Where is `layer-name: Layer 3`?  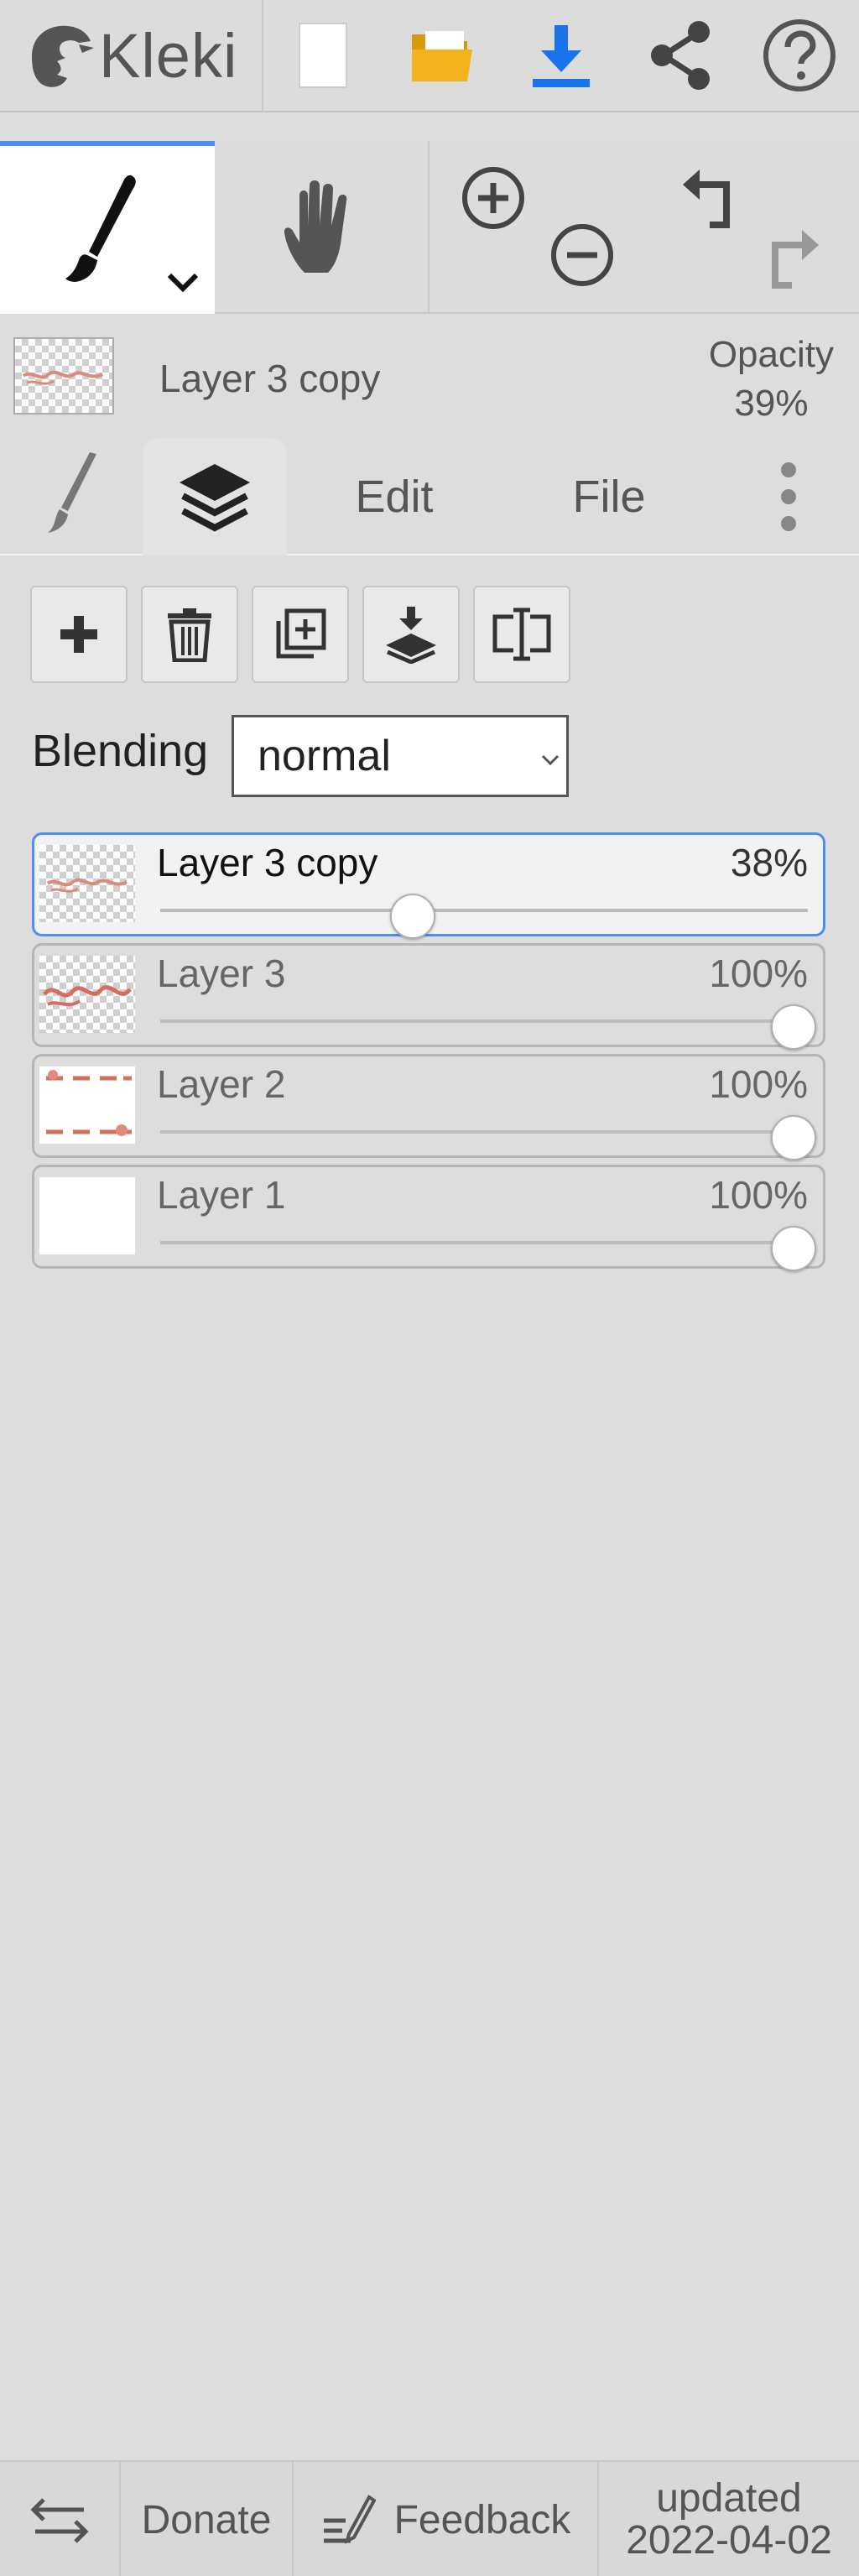 layer-name: Layer 3 is located at coordinates (221, 974).